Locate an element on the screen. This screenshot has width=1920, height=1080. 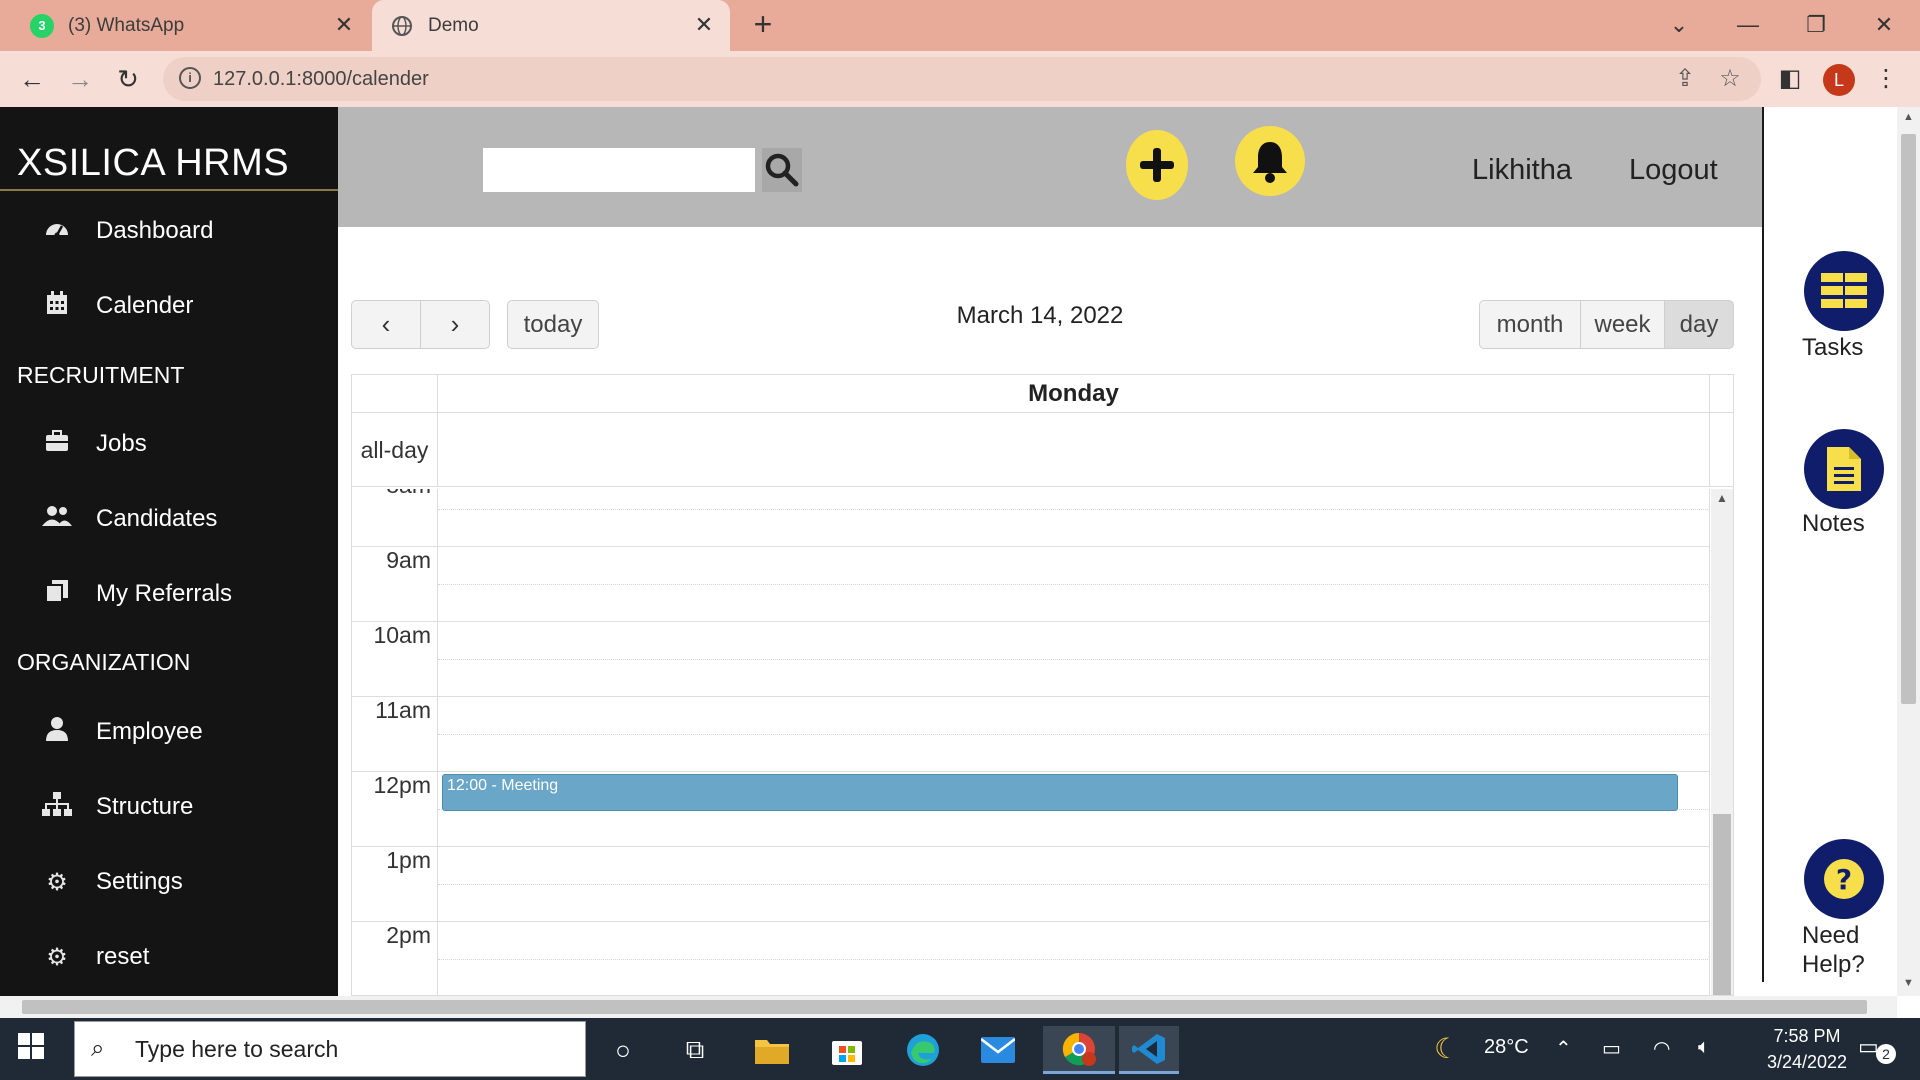
menu-kebab-icon: ⋮ is located at coordinates (1886, 79).